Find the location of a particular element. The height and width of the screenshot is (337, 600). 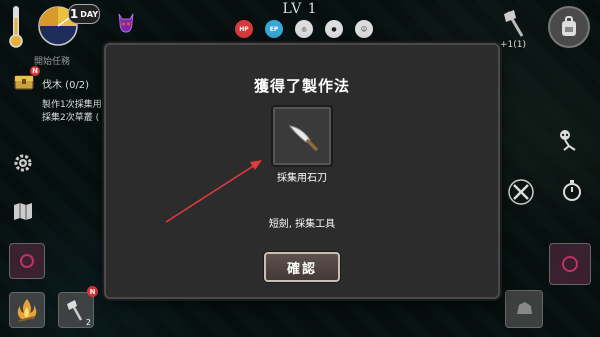

axe-count-label: +1(1) is located at coordinates (513, 45).